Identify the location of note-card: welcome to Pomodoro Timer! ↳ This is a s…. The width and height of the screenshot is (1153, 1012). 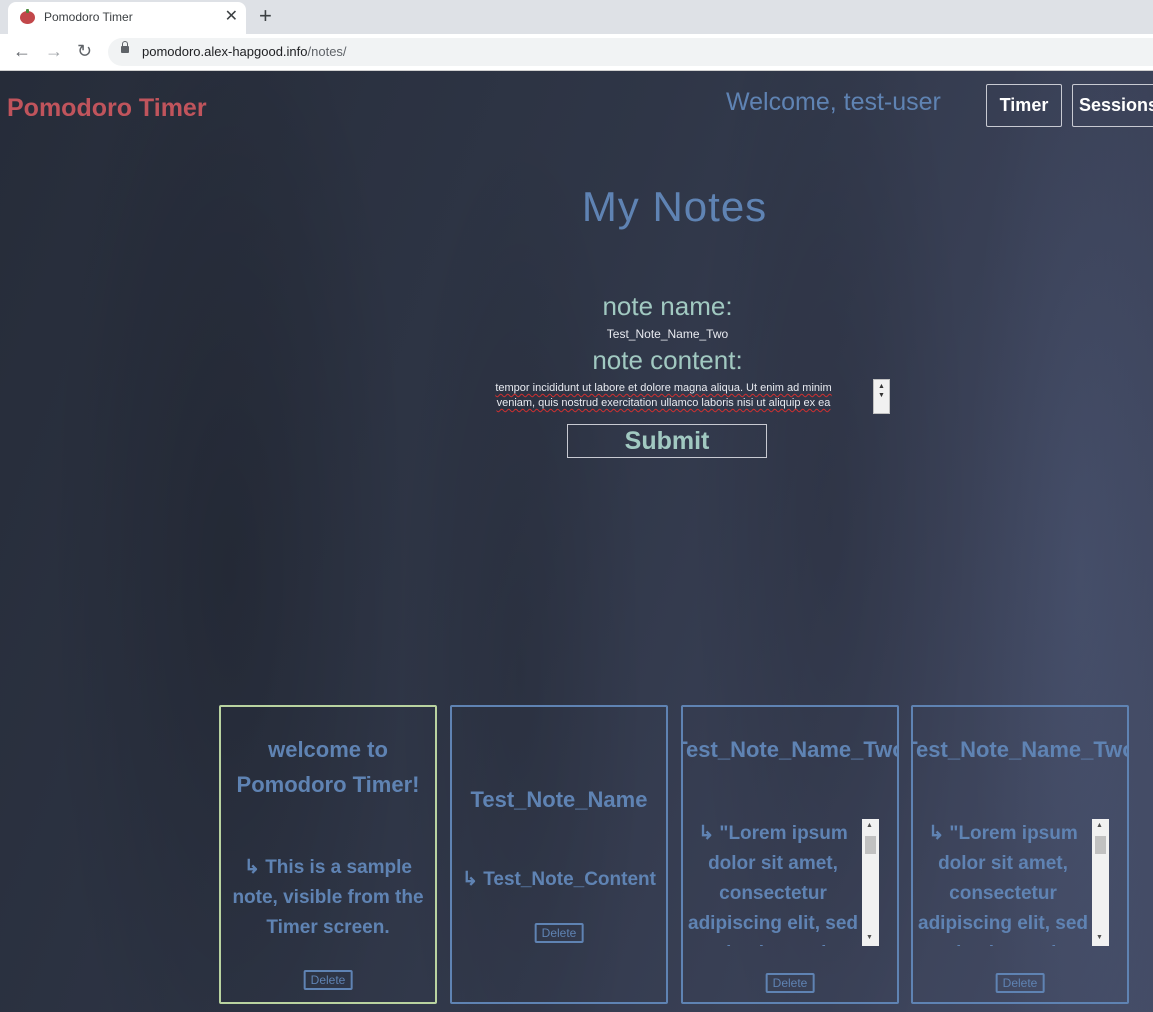
(328, 854).